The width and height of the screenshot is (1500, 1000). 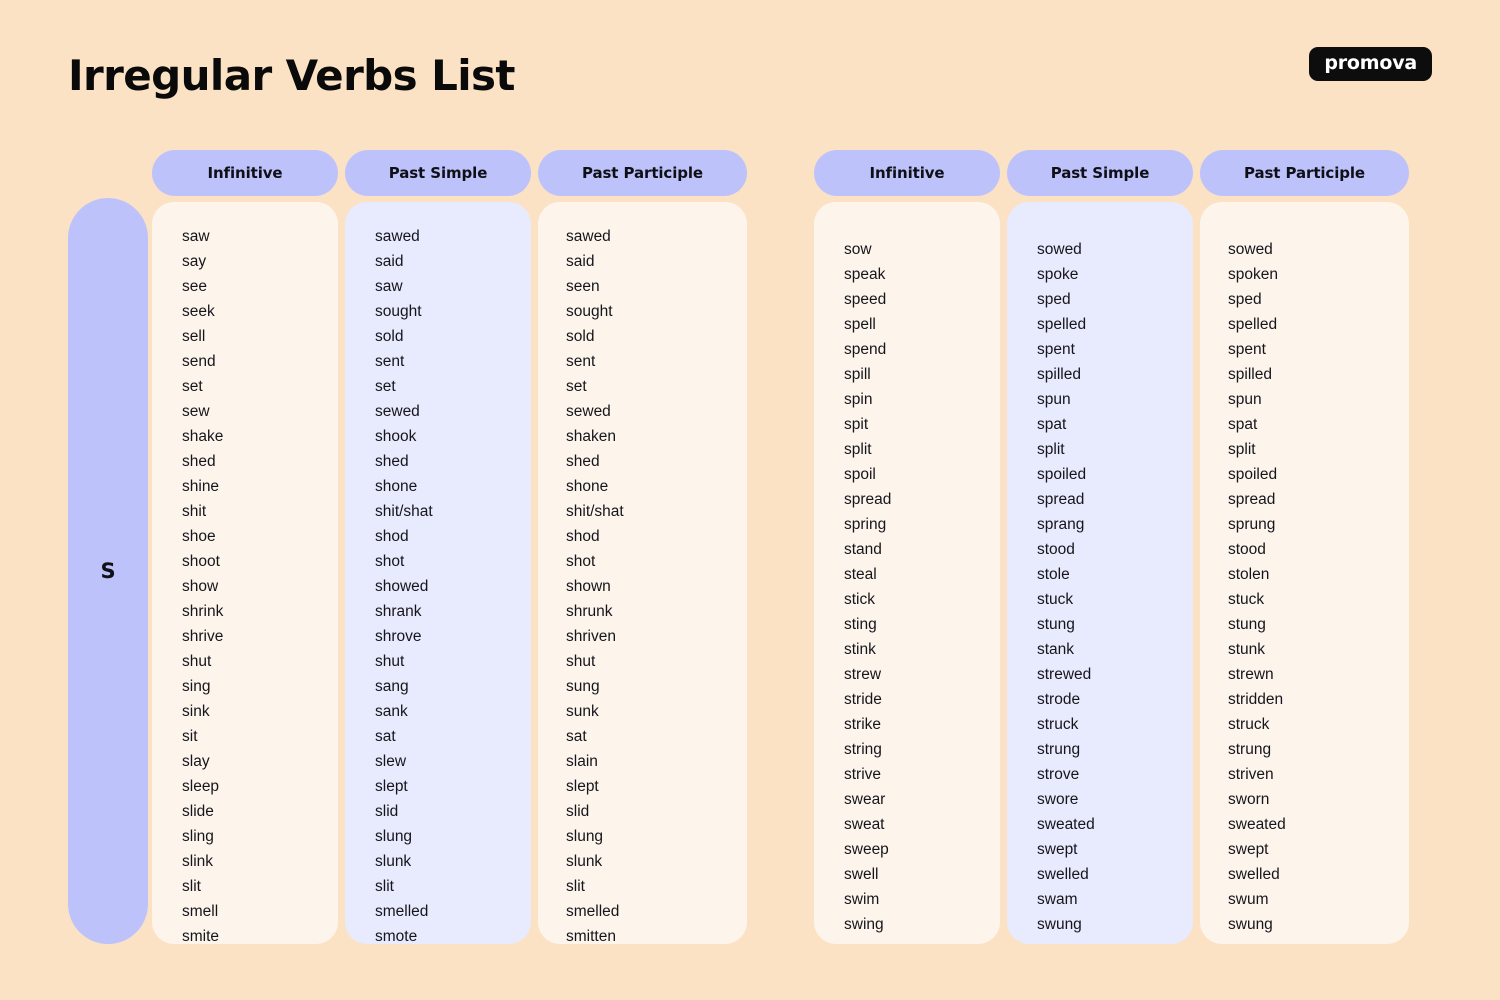 I want to click on verb-item: shoe, so click(x=199, y=536).